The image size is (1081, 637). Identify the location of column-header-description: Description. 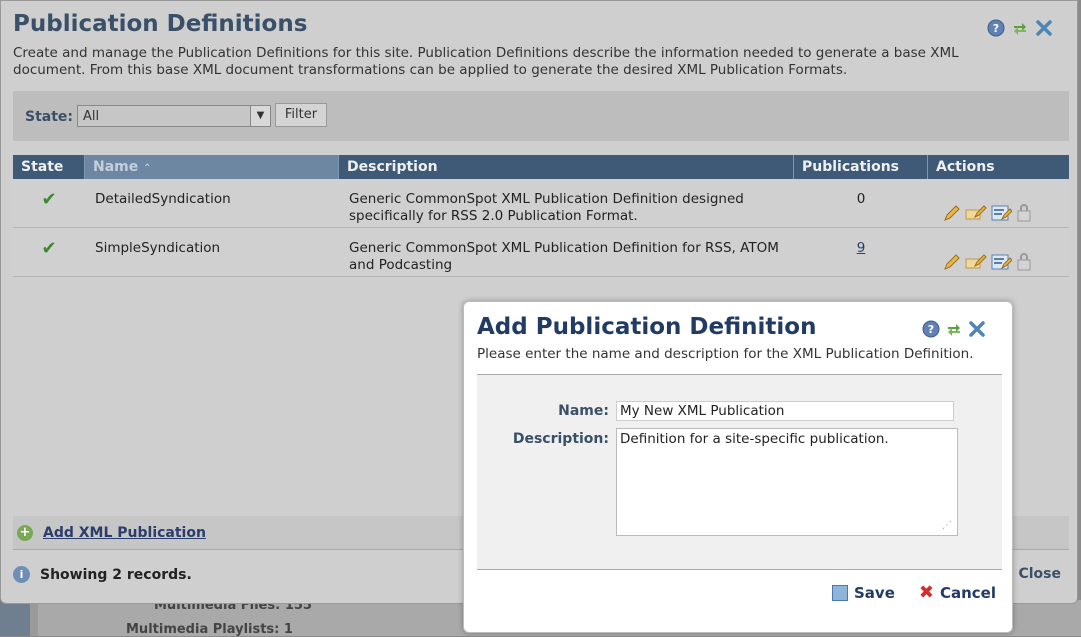
(566, 167).